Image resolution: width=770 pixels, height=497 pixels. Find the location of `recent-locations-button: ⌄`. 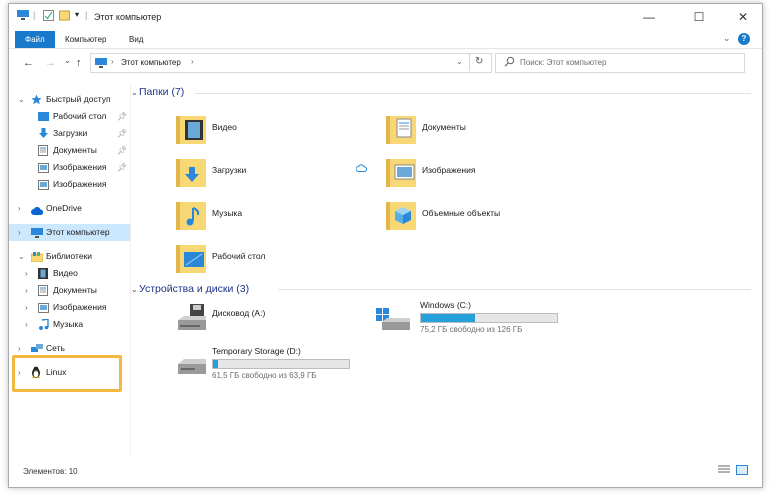

recent-locations-button: ⌄ is located at coordinates (67, 60).